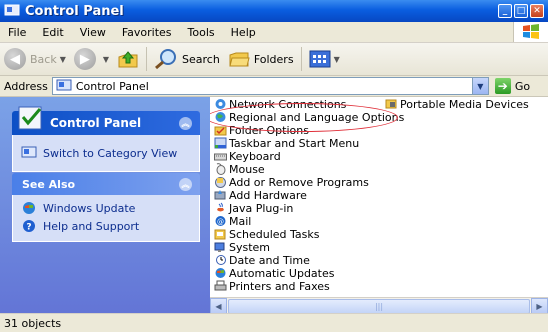  Describe the element at coordinates (93, 32) in the screenshot. I see `menu-view: View` at that location.